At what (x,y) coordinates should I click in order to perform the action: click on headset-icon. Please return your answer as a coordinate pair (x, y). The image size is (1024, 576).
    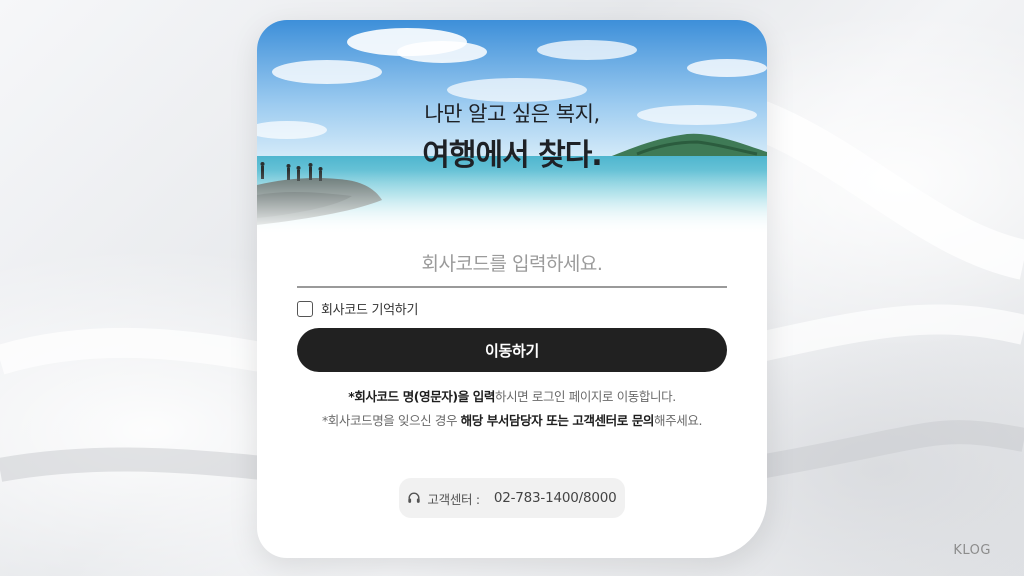
    Looking at the image, I should click on (414, 497).